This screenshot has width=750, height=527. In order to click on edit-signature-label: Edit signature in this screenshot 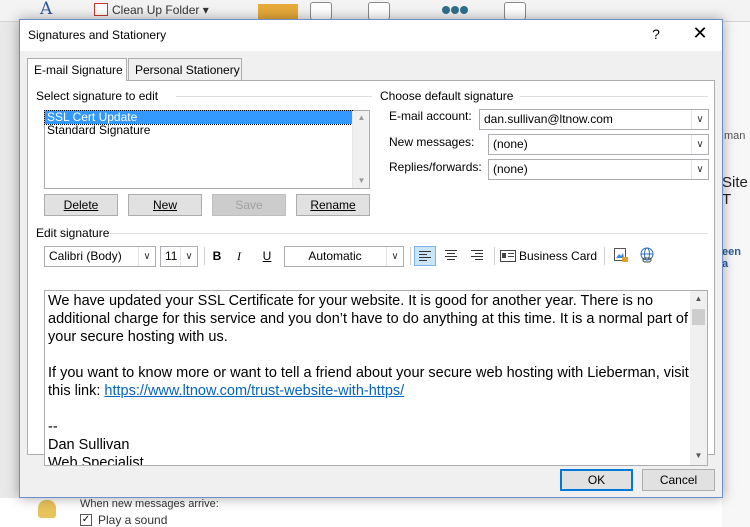, I will do `click(73, 233)`.